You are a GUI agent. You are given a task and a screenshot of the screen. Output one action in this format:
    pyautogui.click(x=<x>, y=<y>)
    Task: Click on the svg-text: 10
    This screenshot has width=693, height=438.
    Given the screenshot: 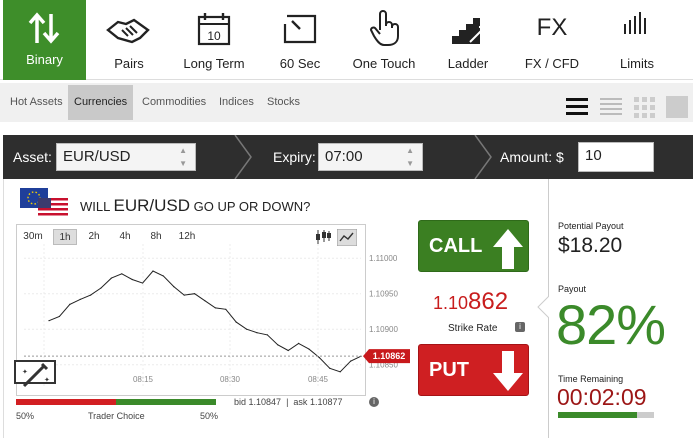 What is the action you would take?
    pyautogui.click(x=214, y=36)
    